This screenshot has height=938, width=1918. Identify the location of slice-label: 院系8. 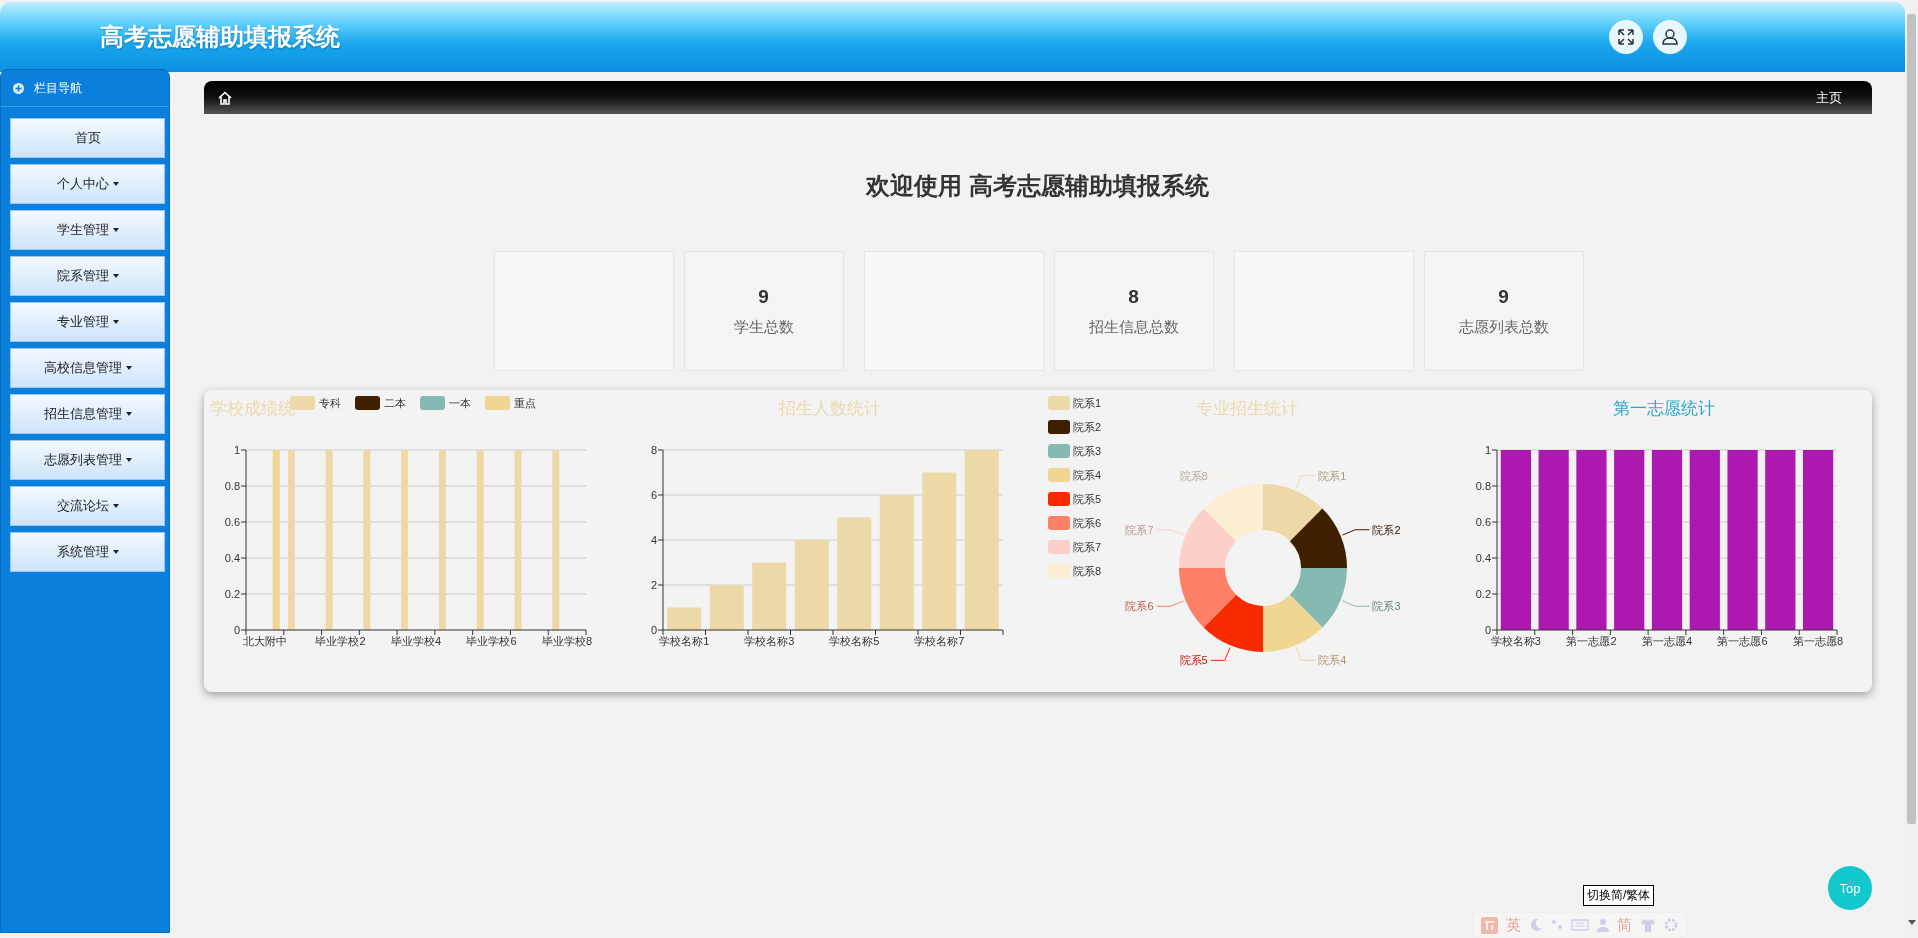
(1193, 475).